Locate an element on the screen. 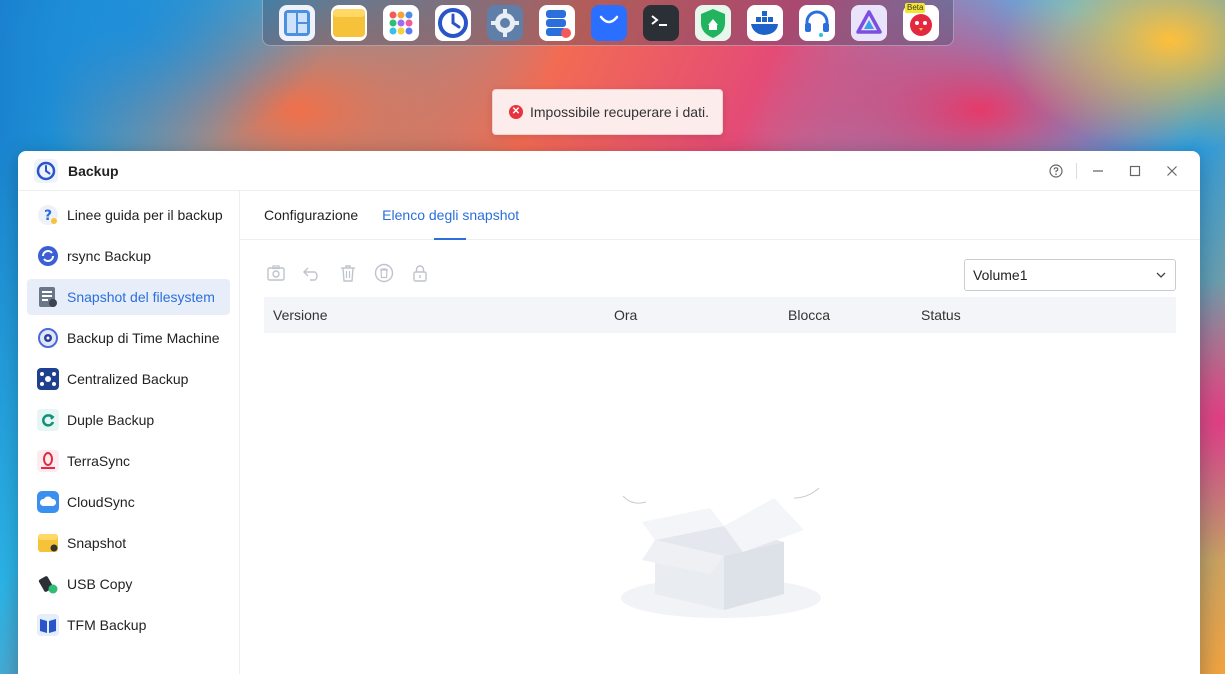  snapshot-toolbar is located at coordinates (348, 273).